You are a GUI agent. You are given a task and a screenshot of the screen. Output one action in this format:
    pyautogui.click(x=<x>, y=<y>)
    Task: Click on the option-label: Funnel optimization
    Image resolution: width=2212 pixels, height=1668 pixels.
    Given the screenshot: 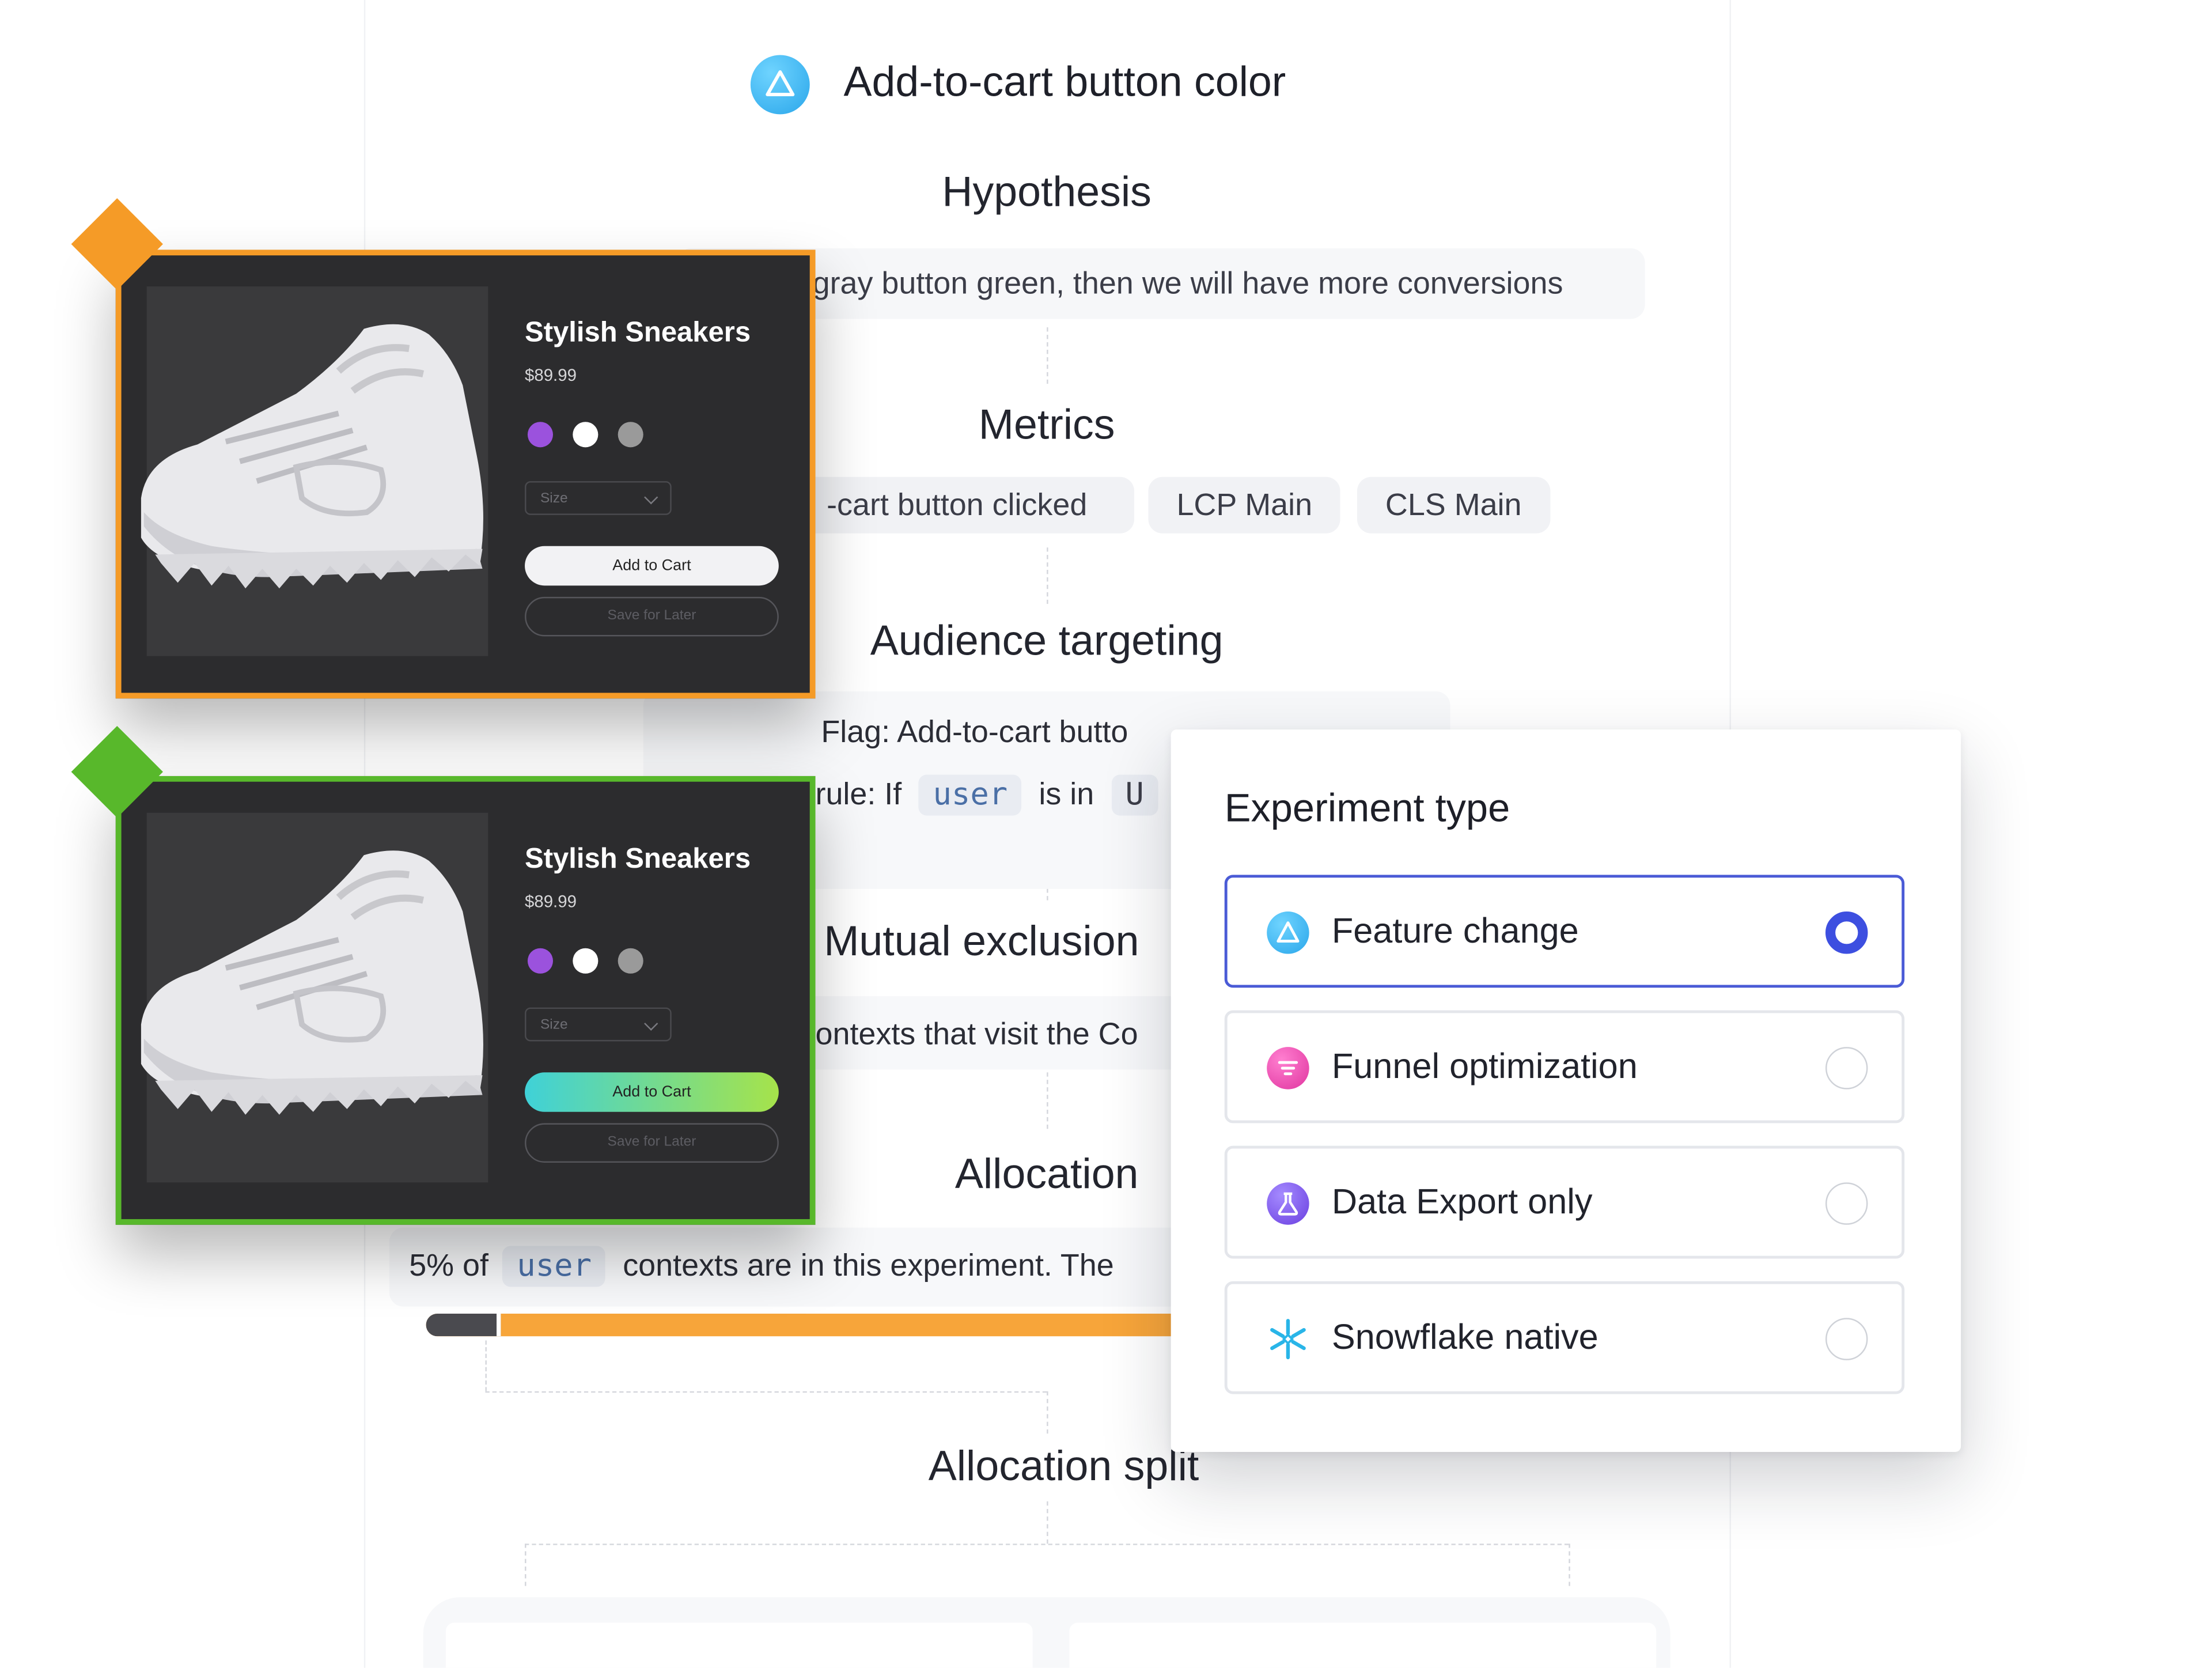 What is the action you would take?
    pyautogui.click(x=1484, y=1067)
    